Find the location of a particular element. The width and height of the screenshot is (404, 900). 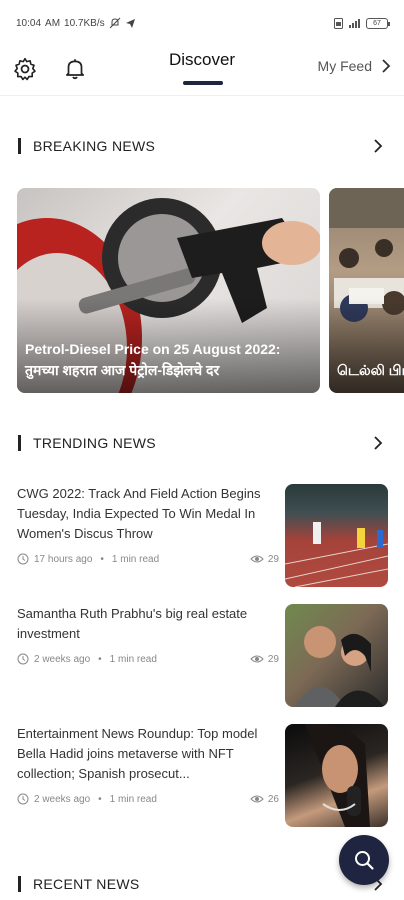

trending-news-meta: 2 weeks ago • 1 min read 29 is located at coordinates (148, 659).